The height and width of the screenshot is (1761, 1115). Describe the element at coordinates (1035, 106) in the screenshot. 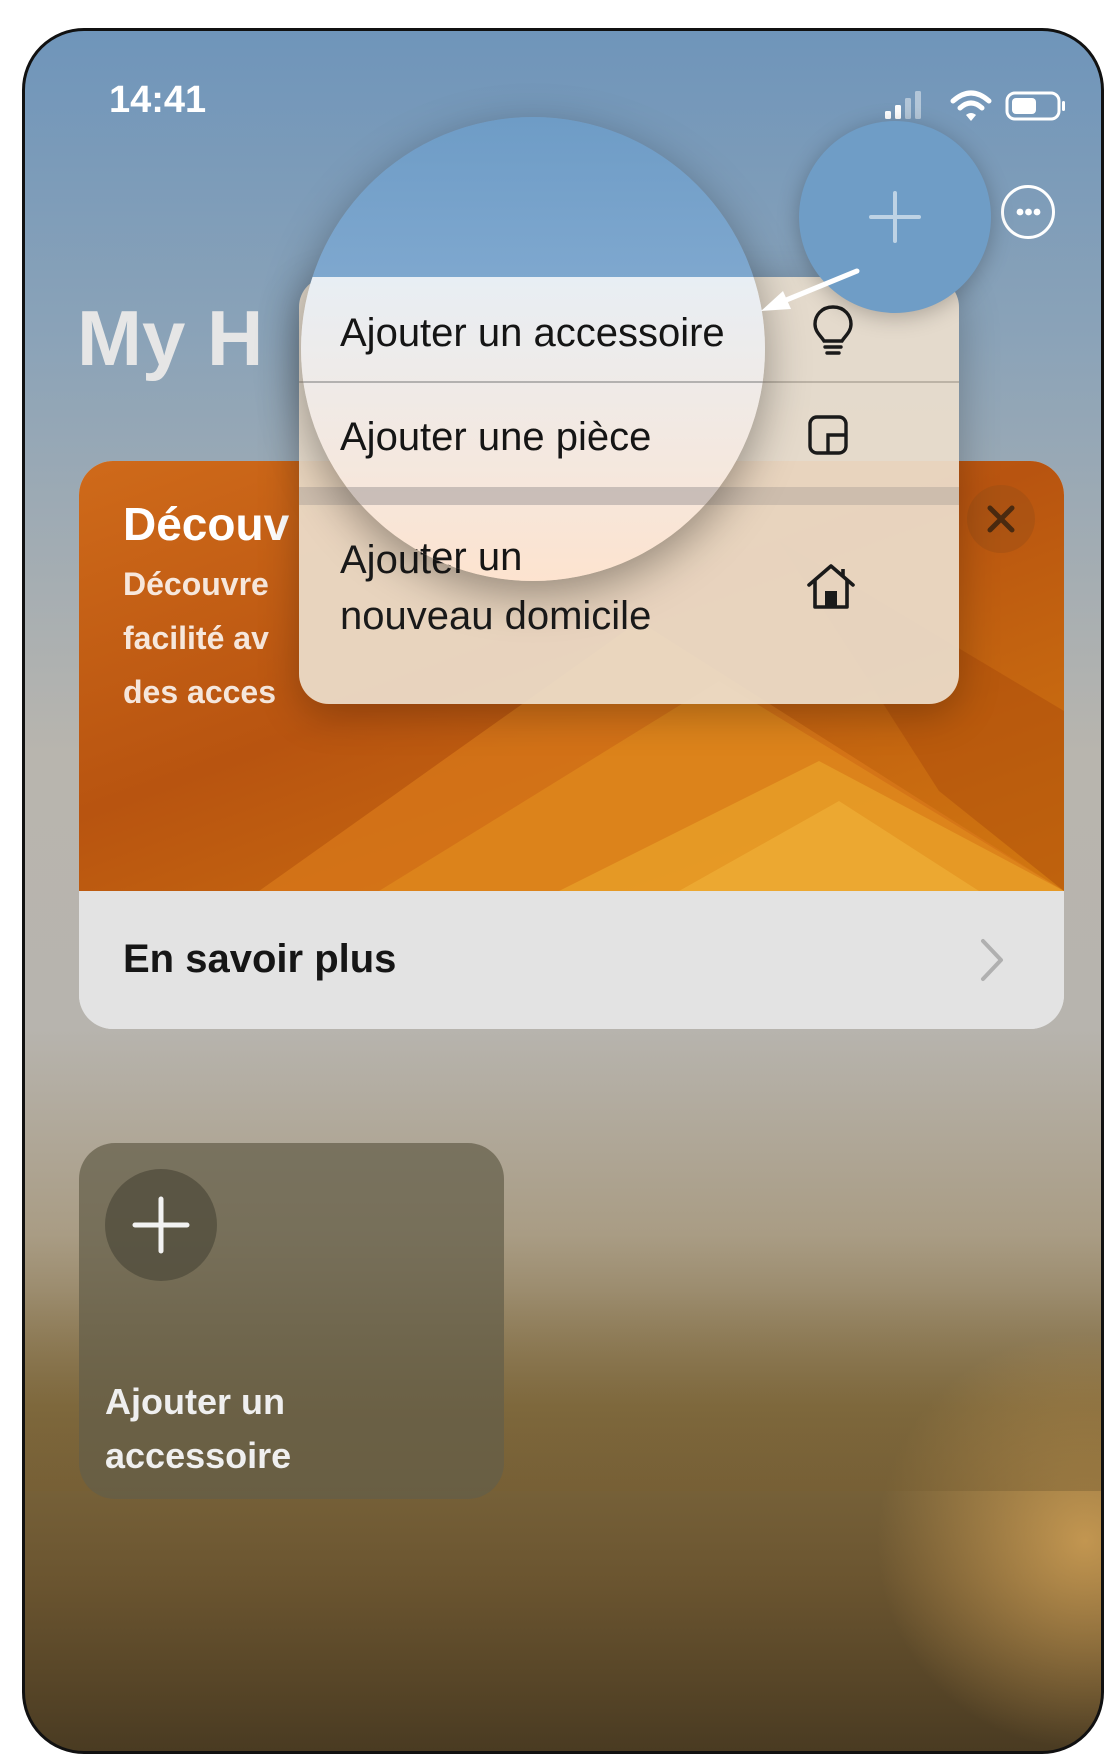

I see `battery-icon` at that location.